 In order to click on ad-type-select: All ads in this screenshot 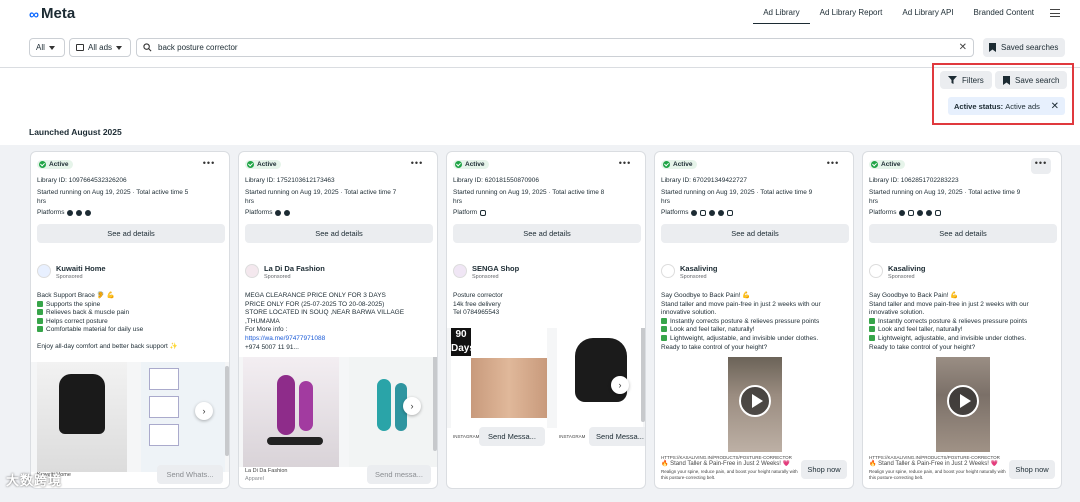, I will do `click(100, 47)`.